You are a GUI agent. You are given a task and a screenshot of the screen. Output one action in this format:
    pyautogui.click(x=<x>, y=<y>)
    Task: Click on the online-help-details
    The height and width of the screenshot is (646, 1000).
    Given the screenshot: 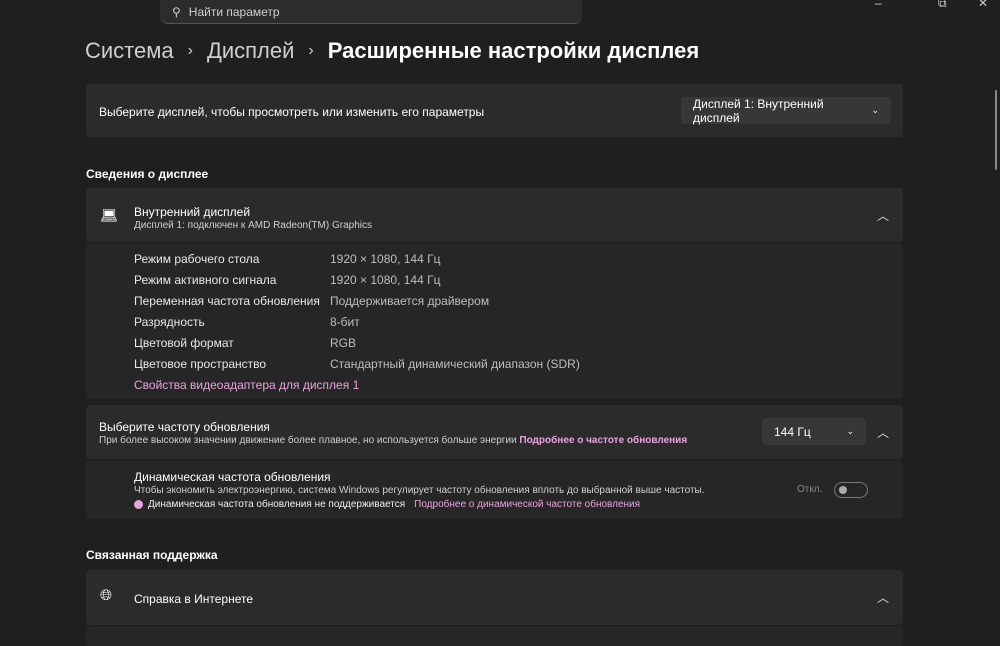 What is the action you would take?
    pyautogui.click(x=494, y=636)
    